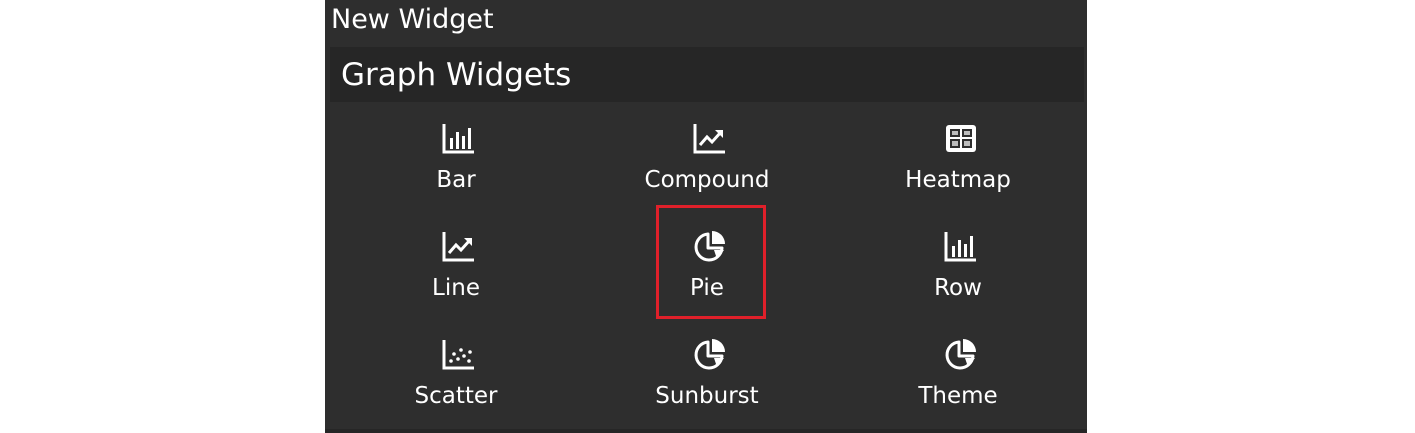 The image size is (1415, 433). I want to click on widget-label: Row, so click(958, 288).